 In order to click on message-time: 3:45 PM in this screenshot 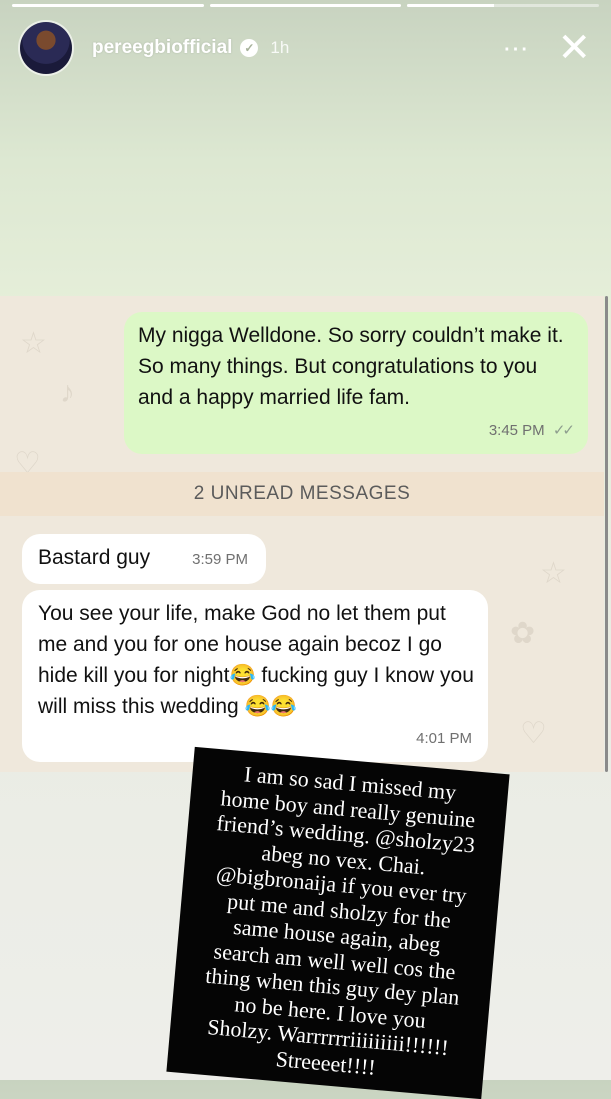, I will do `click(516, 430)`.